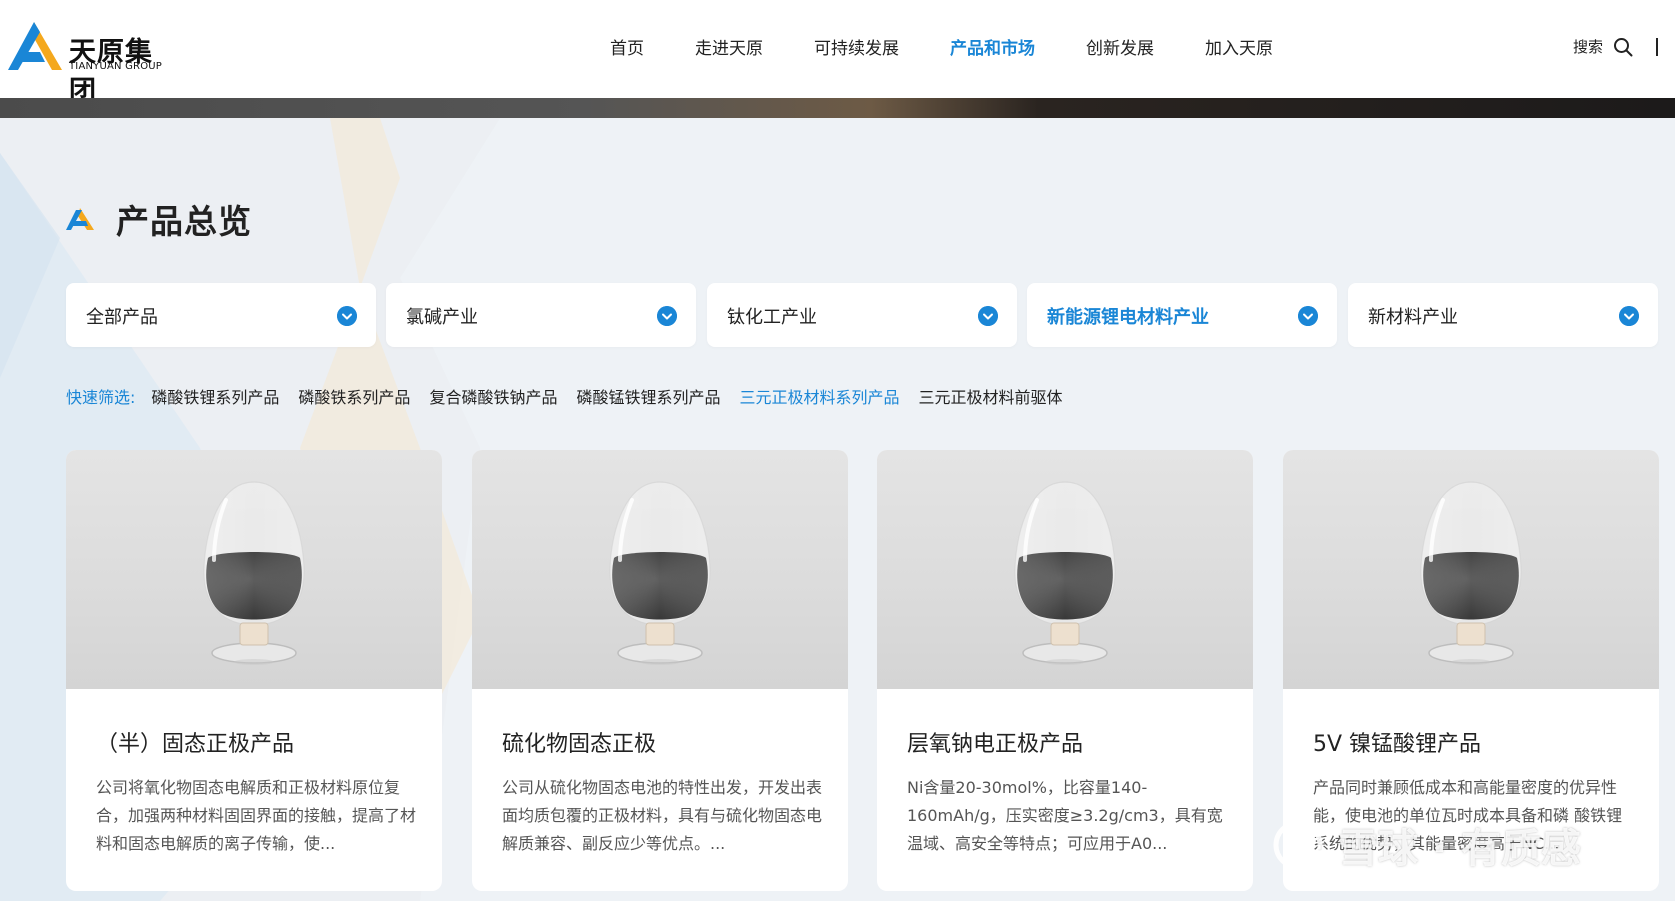  What do you see at coordinates (856, 46) in the screenshot?
I see `nav-item-sustainability: 可持续发展` at bounding box center [856, 46].